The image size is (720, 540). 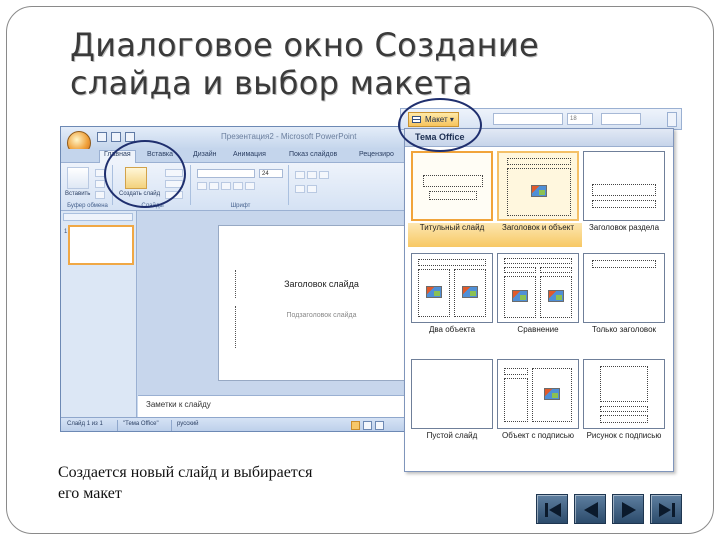 I want to click on slide-thumbnail, so click(x=101, y=245).